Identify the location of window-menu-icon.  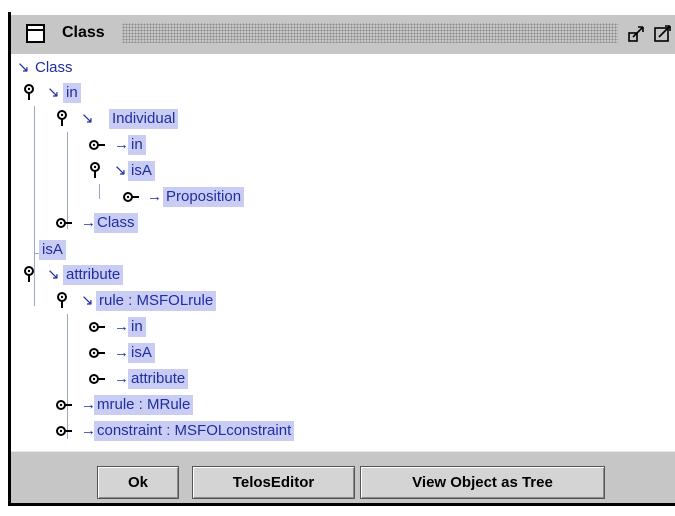
(35, 33).